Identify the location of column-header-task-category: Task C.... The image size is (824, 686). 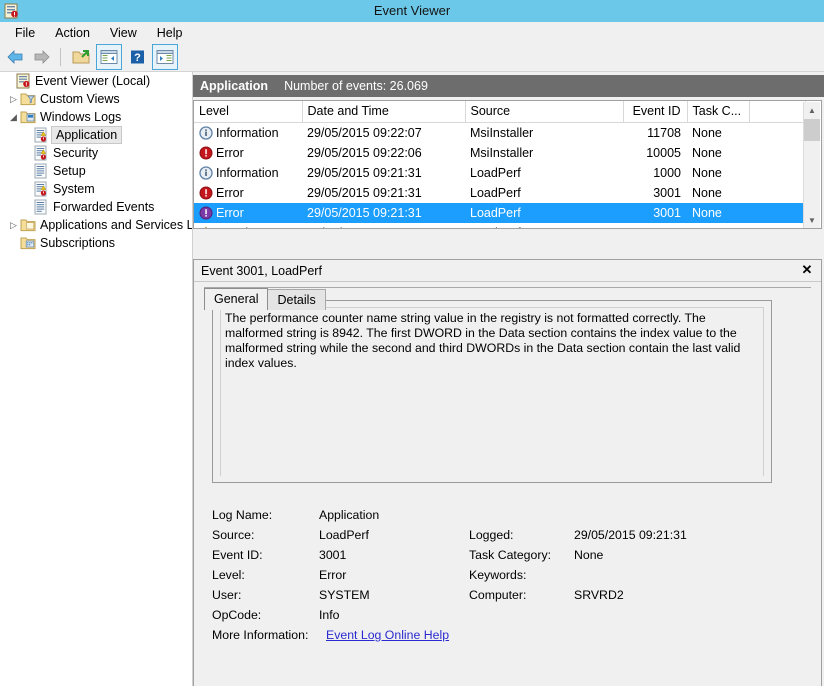
(718, 112).